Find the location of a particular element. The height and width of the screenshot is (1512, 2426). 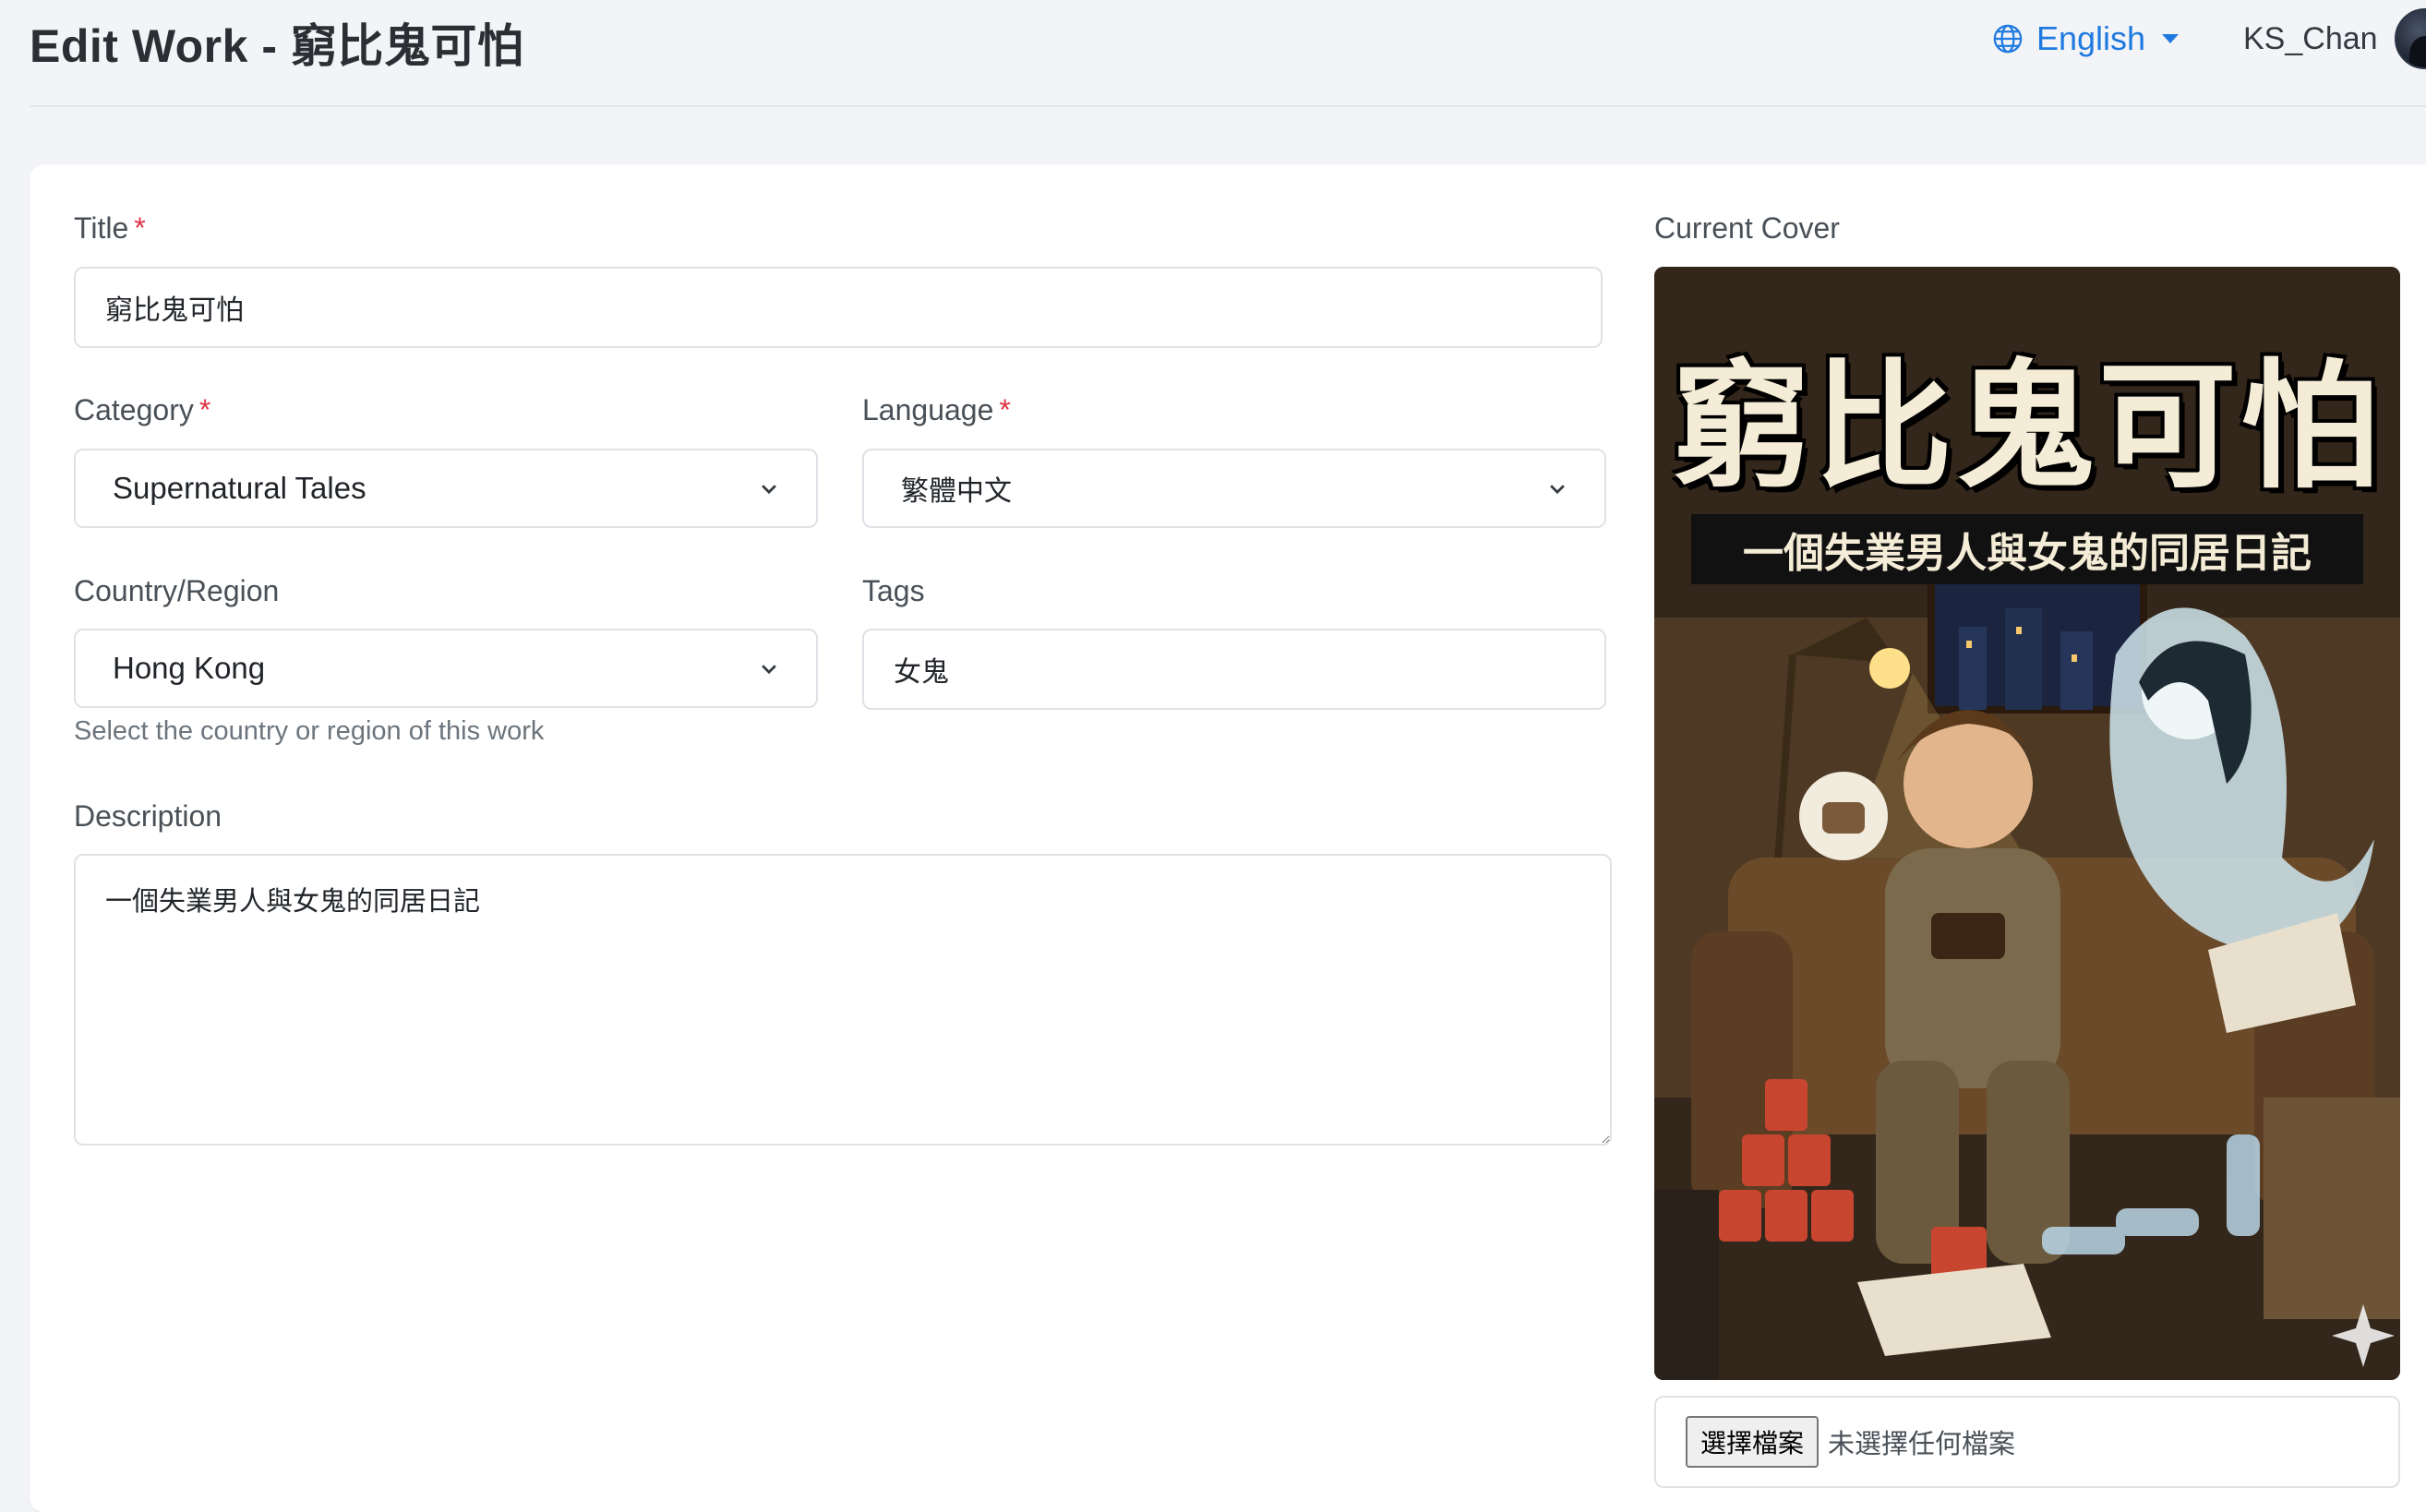

user-name: KS_Chan is located at coordinates (2310, 38).